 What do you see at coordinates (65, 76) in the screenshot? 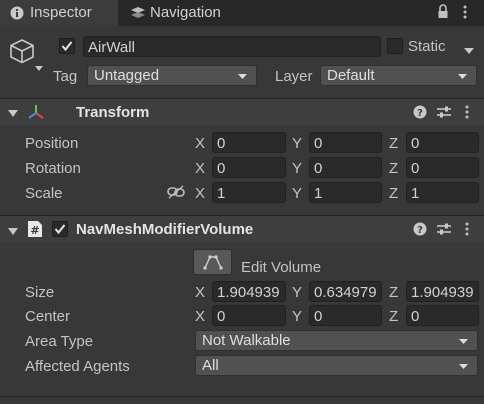
I see `tag-label: Tag` at bounding box center [65, 76].